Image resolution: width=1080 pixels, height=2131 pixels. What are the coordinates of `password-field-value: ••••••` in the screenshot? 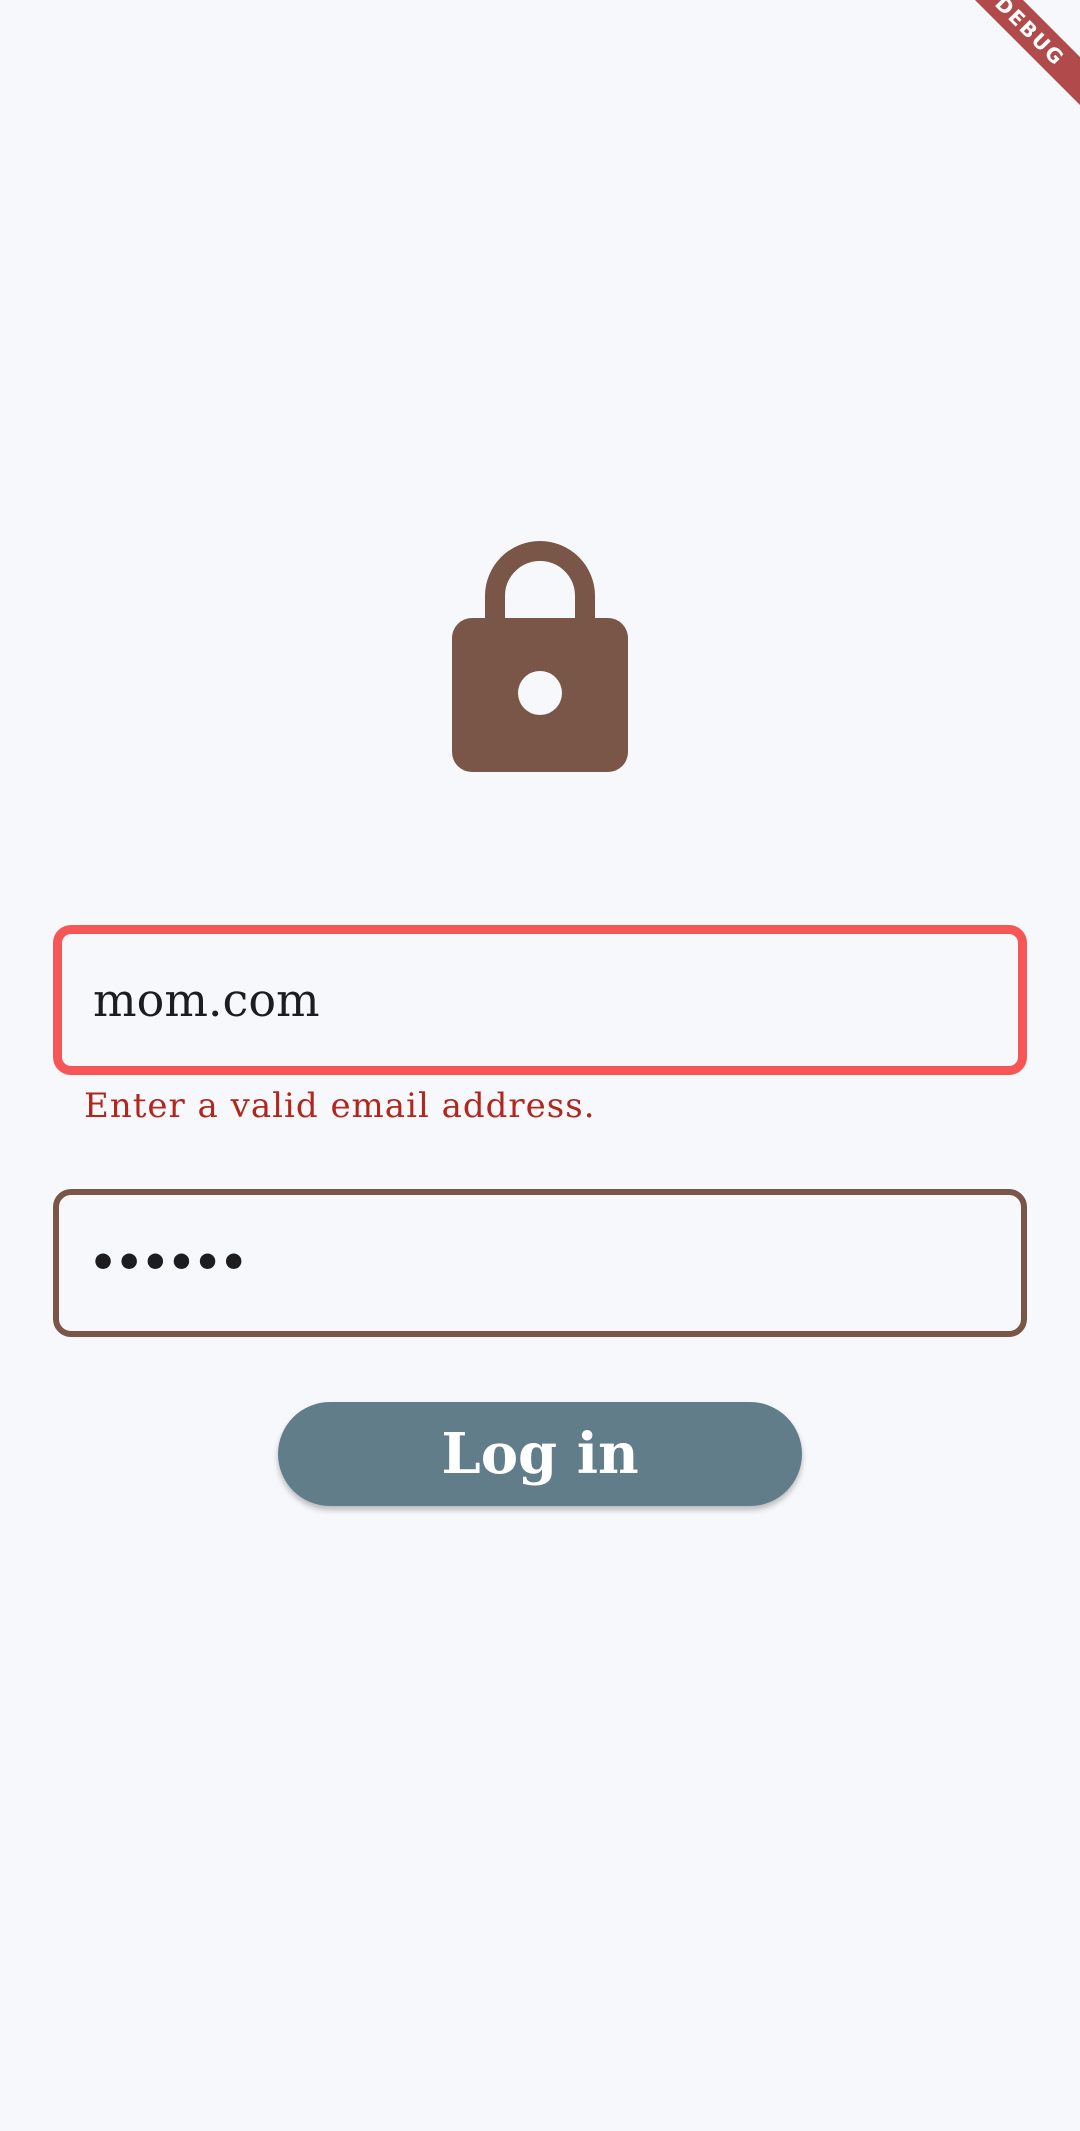 It's located at (168, 1263).